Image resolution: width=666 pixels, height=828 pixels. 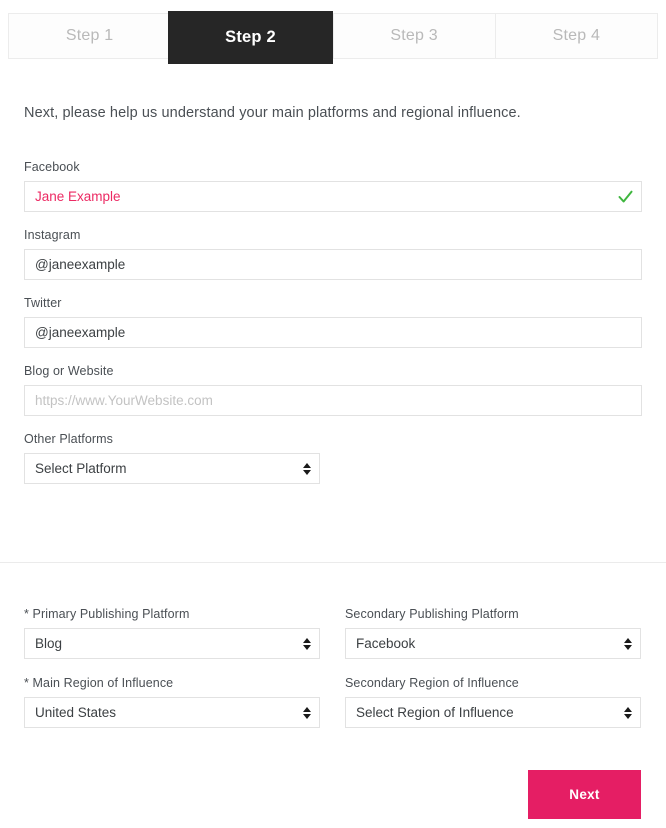 I want to click on website-input-wrap, so click(x=333, y=400).